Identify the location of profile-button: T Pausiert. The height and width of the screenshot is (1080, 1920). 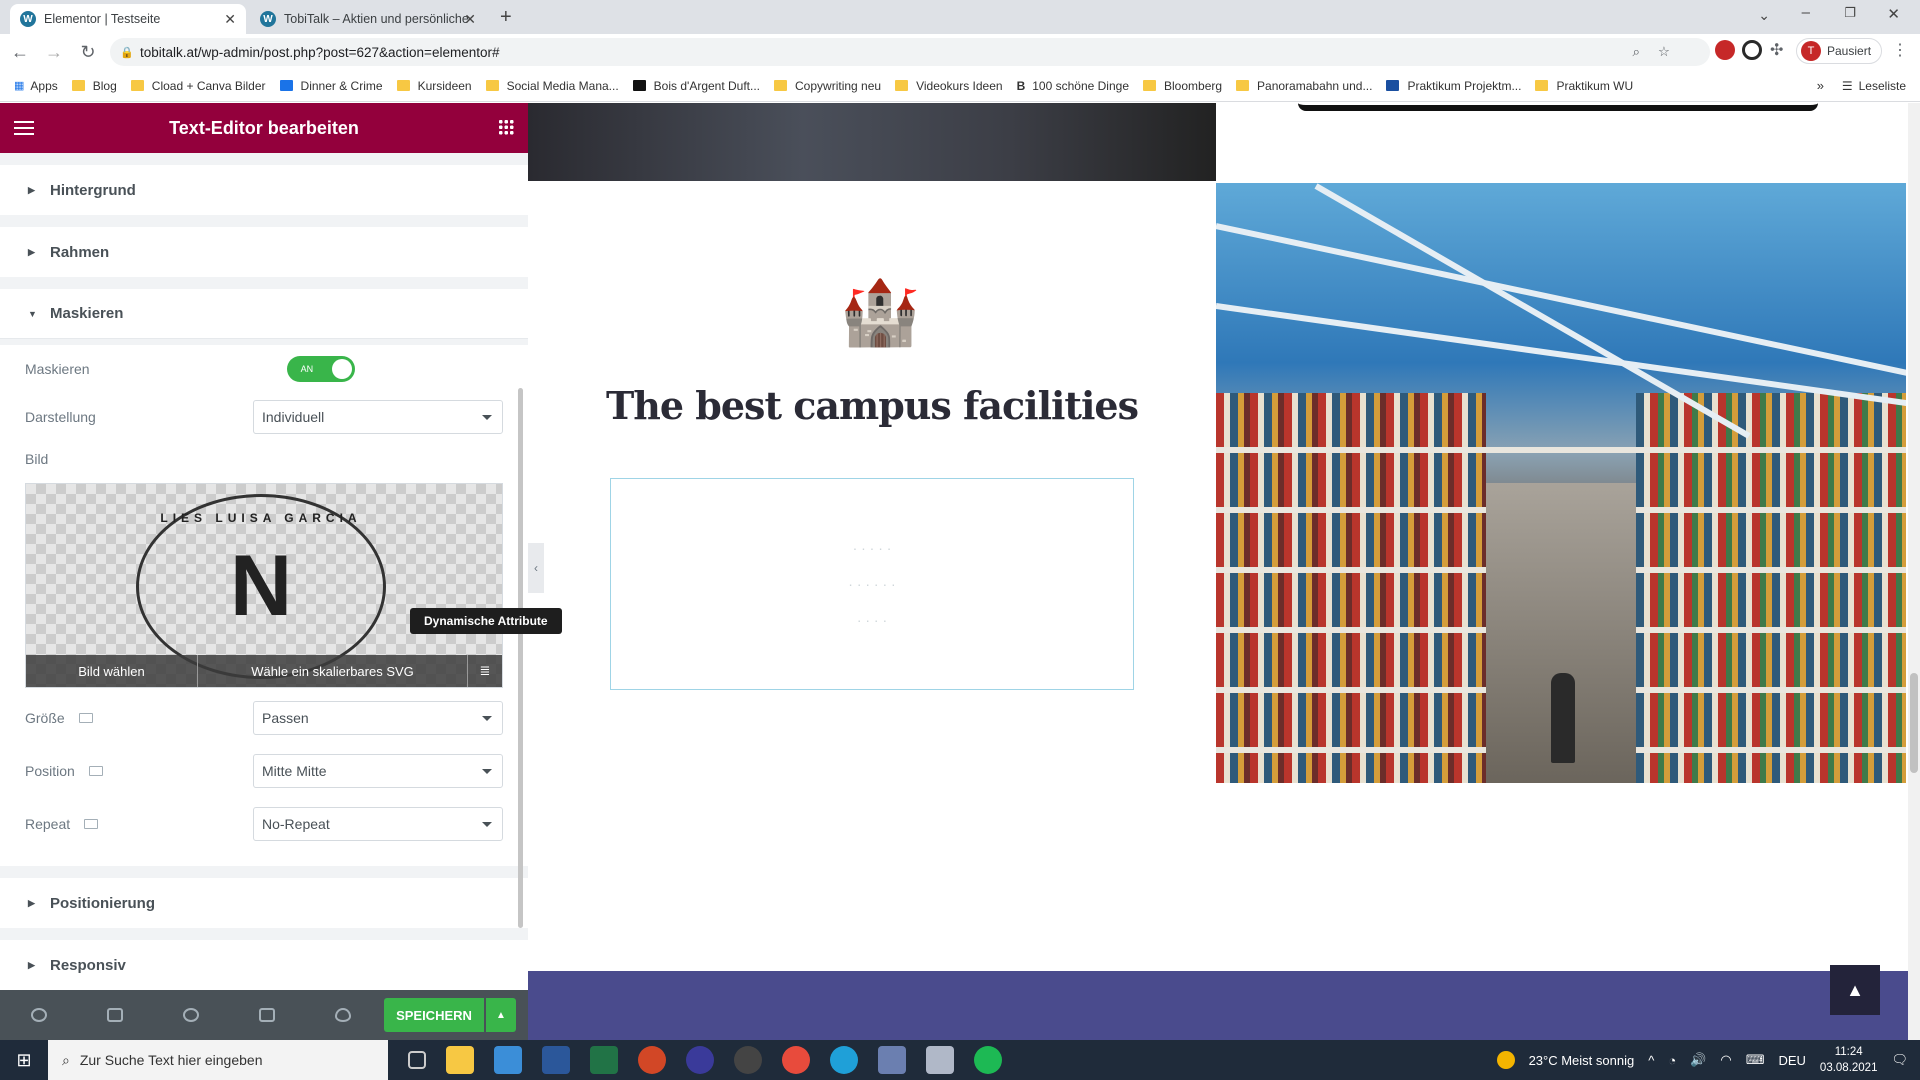
(1839, 51).